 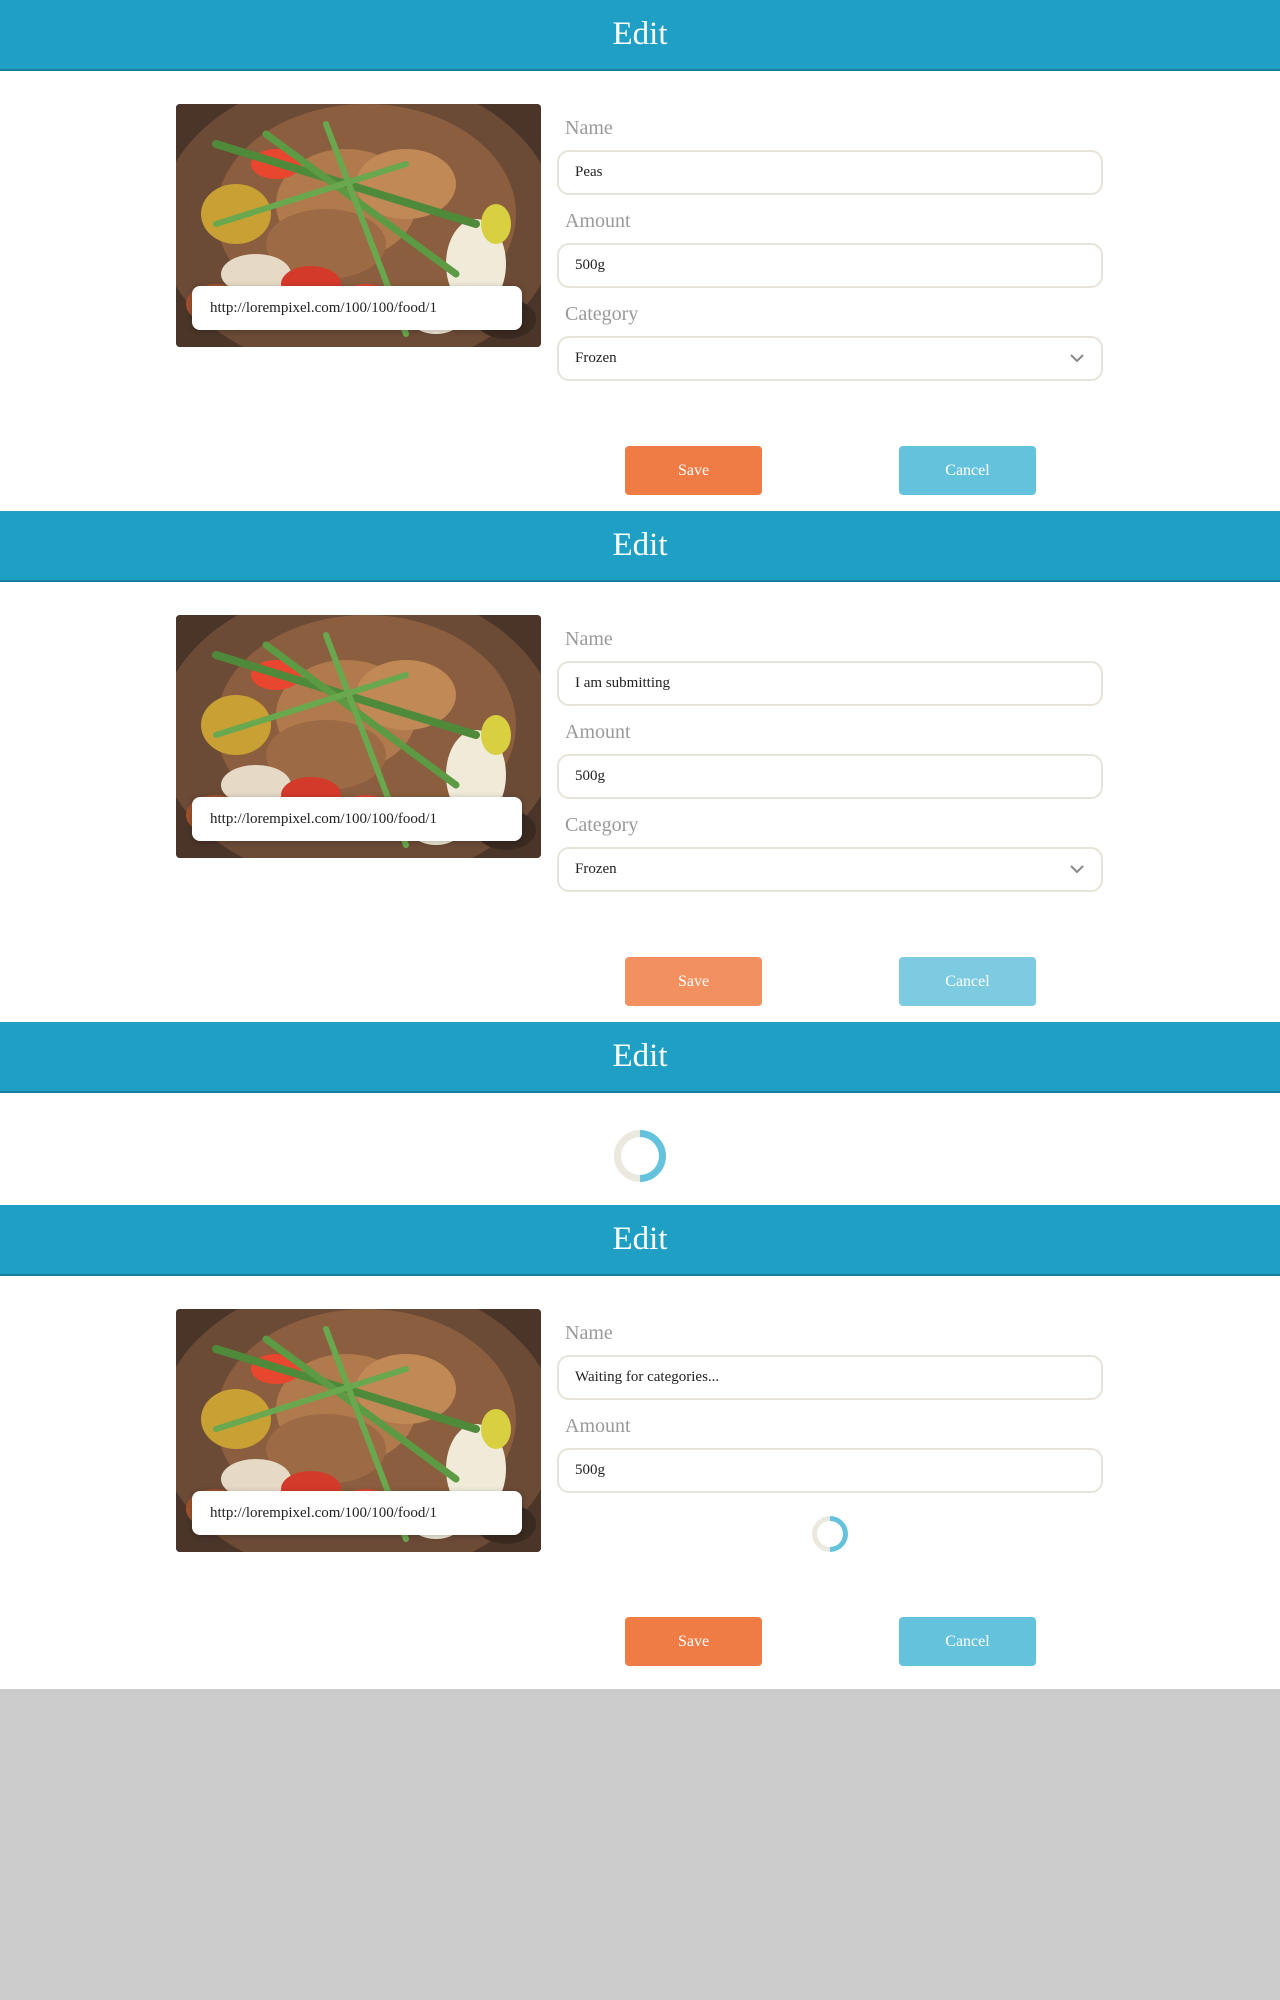 I want to click on category-loading-spinner-icon, so click(x=830, y=1534).